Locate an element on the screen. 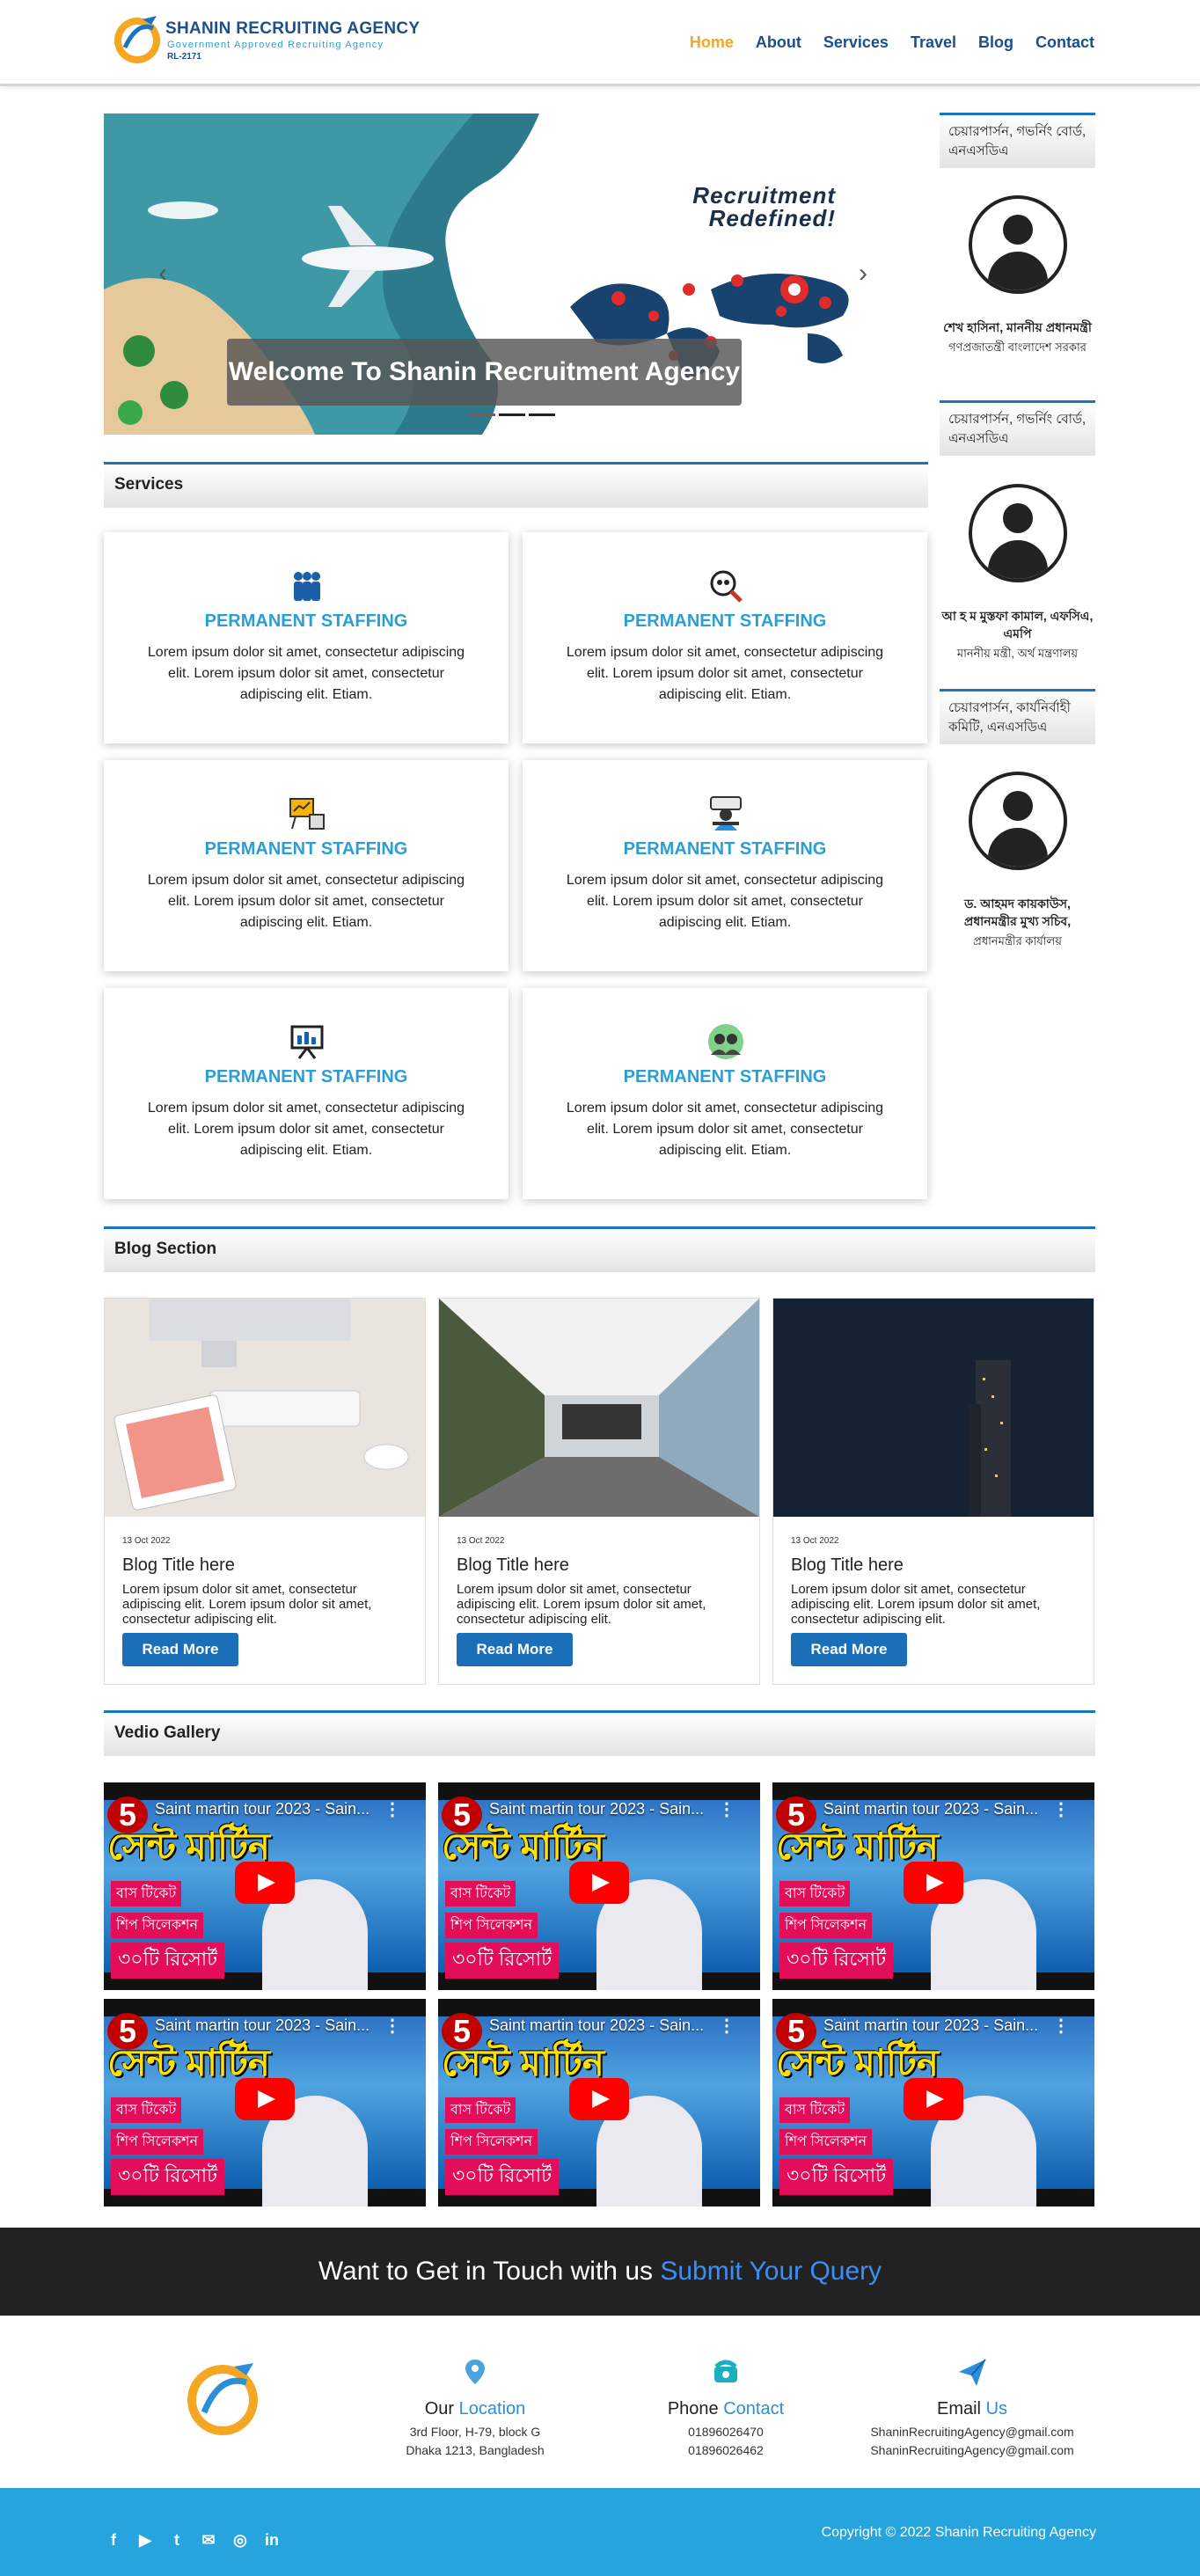 The width and height of the screenshot is (1200, 2576). youtube-icon: ▶ is located at coordinates (145, 2540).